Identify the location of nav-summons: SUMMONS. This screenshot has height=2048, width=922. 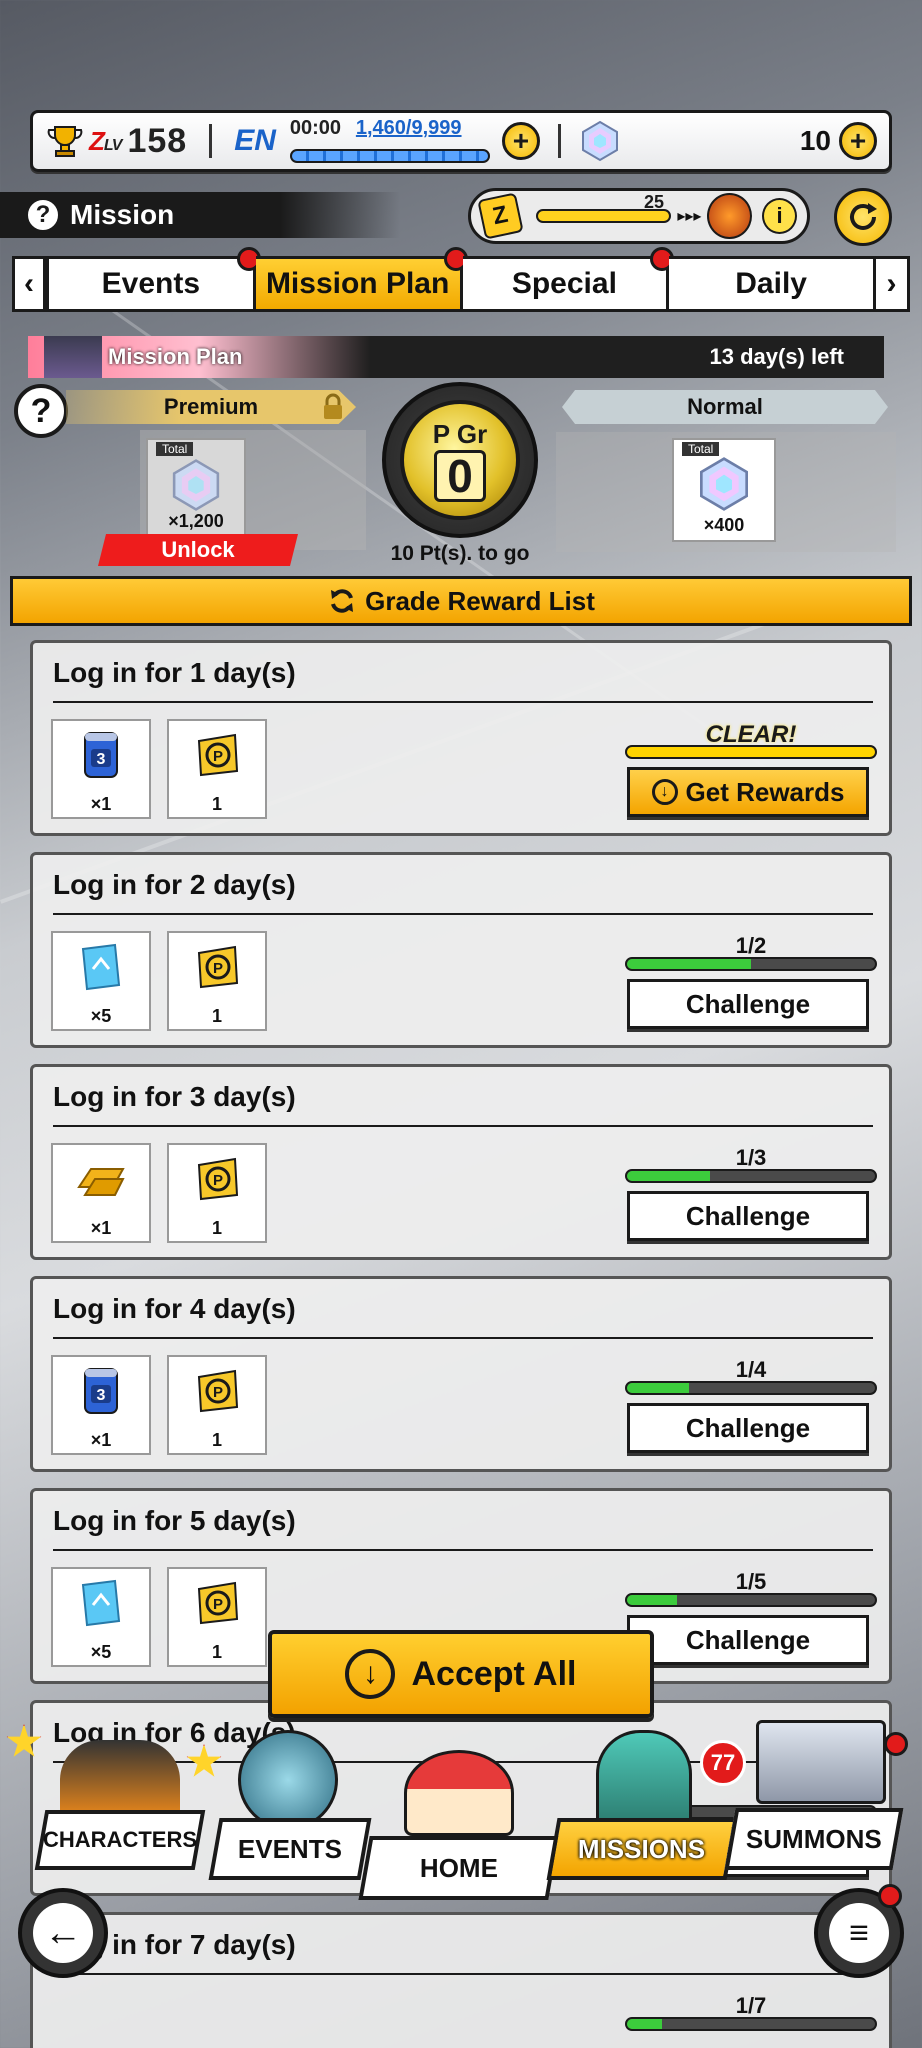
(814, 1795).